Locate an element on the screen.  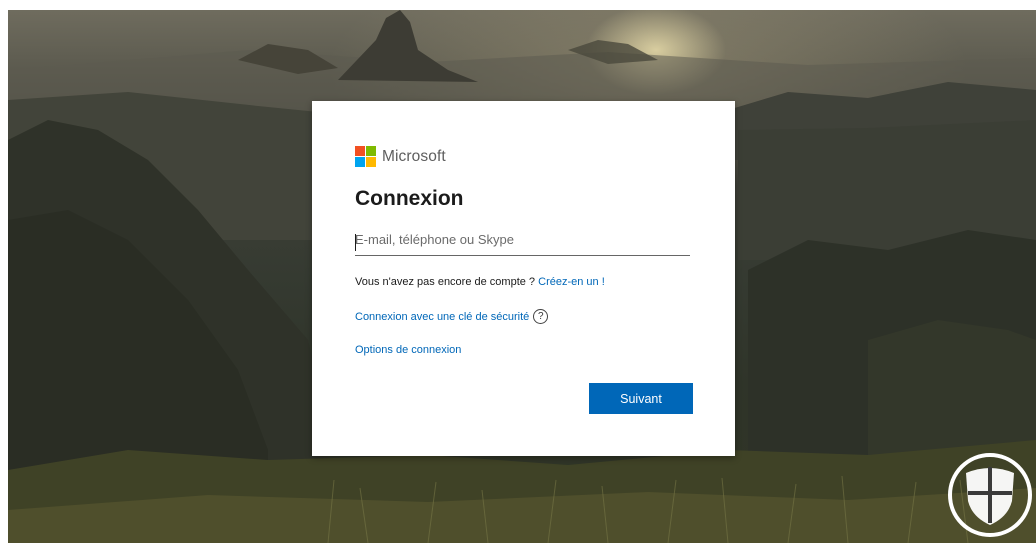
microsoft-logo: Microsoft is located at coordinates (400, 156).